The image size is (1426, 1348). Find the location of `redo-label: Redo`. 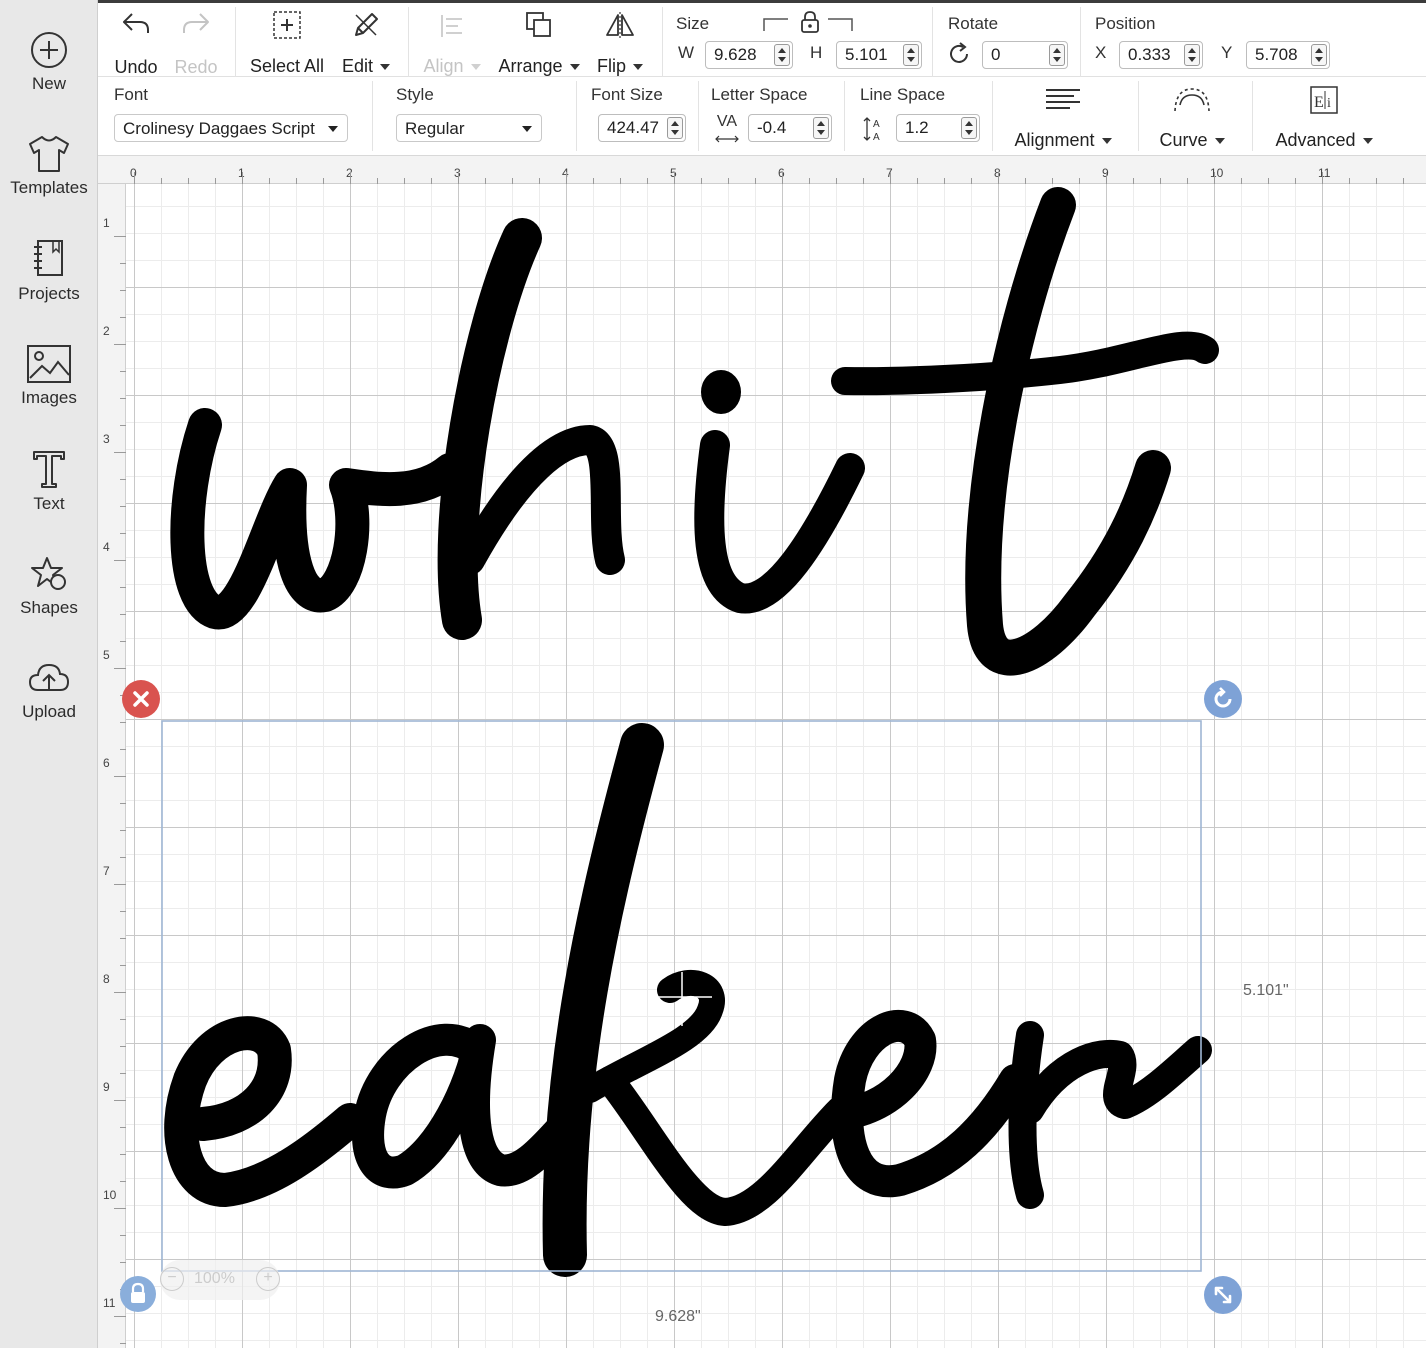

redo-label: Redo is located at coordinates (196, 67).